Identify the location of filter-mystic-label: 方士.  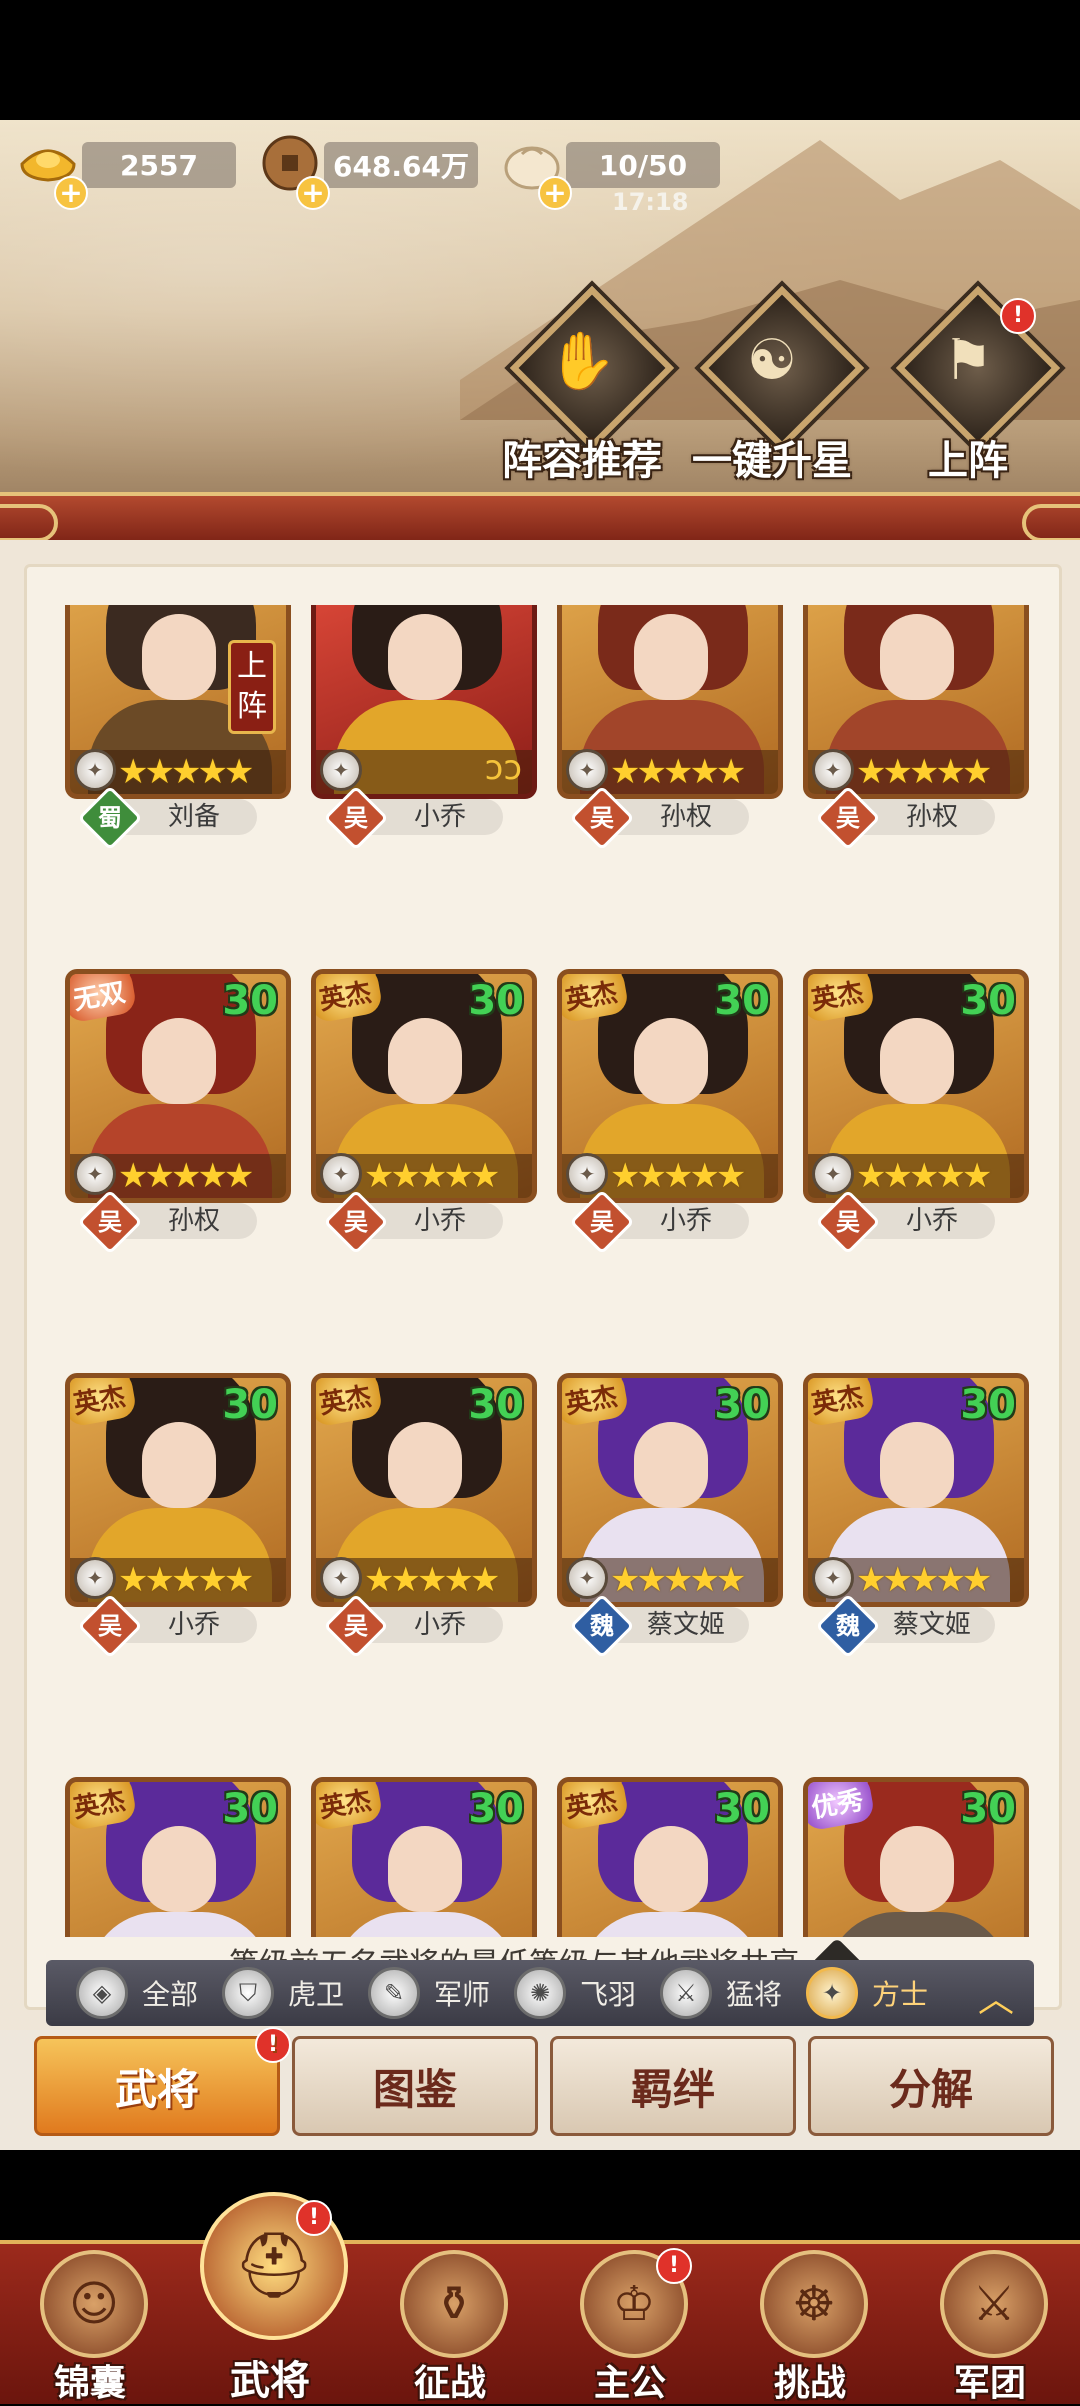
(900, 1994).